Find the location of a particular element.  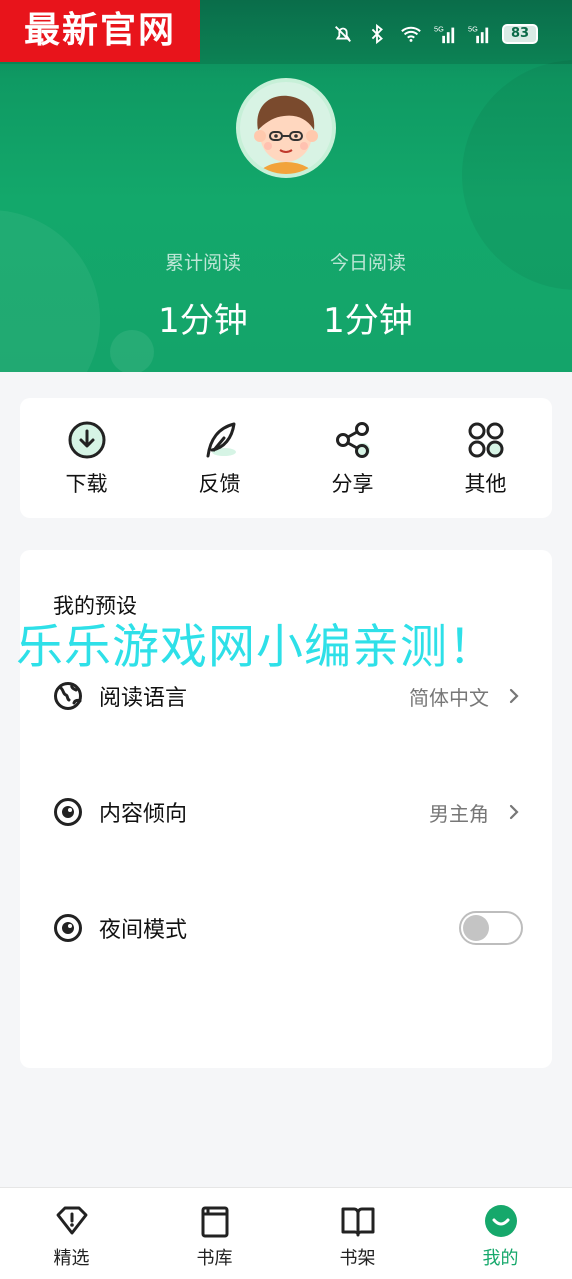

tab-bookshelf: 书架 is located at coordinates (357, 1233).